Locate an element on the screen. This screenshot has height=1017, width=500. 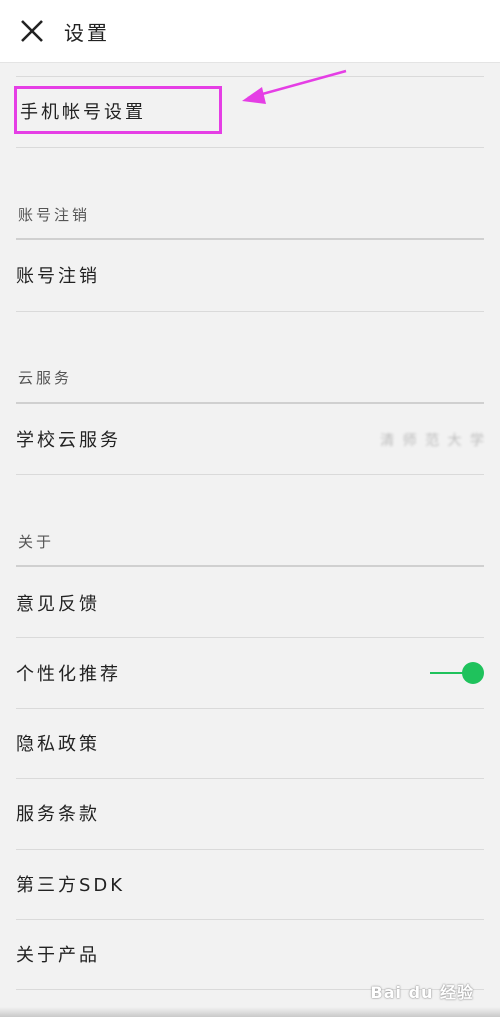
privacy-policy-item: 隐私政策 is located at coordinates (250, 743).